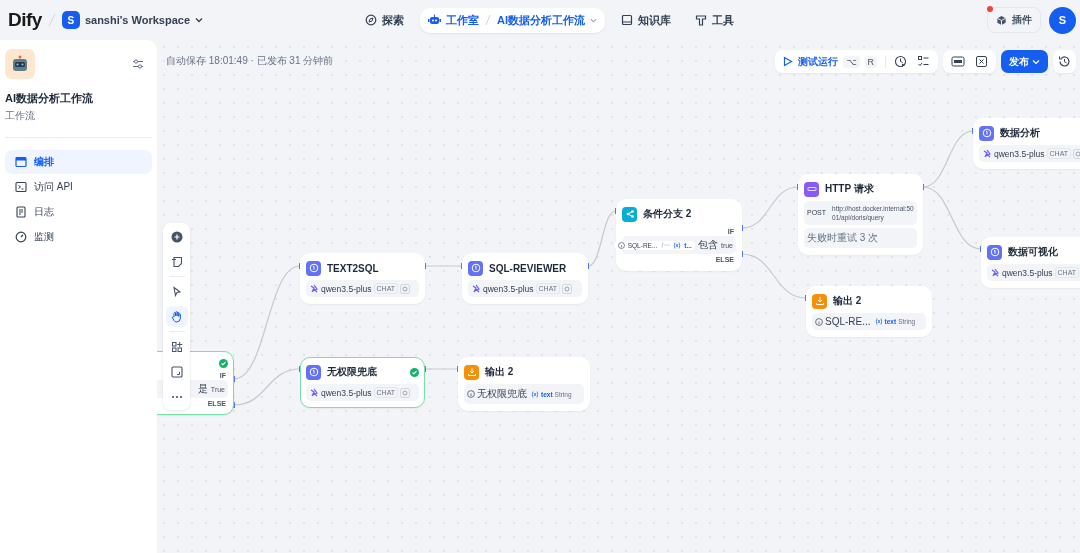  I want to click on node-title: 数据分析, so click(1020, 133).